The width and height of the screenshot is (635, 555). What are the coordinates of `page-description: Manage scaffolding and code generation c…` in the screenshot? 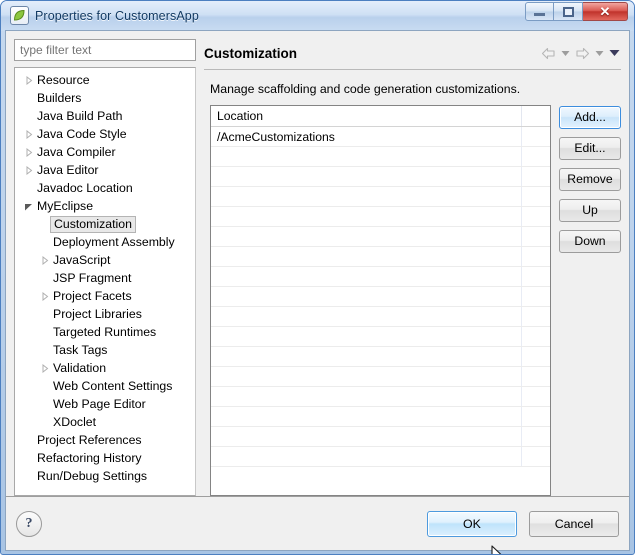 It's located at (365, 89).